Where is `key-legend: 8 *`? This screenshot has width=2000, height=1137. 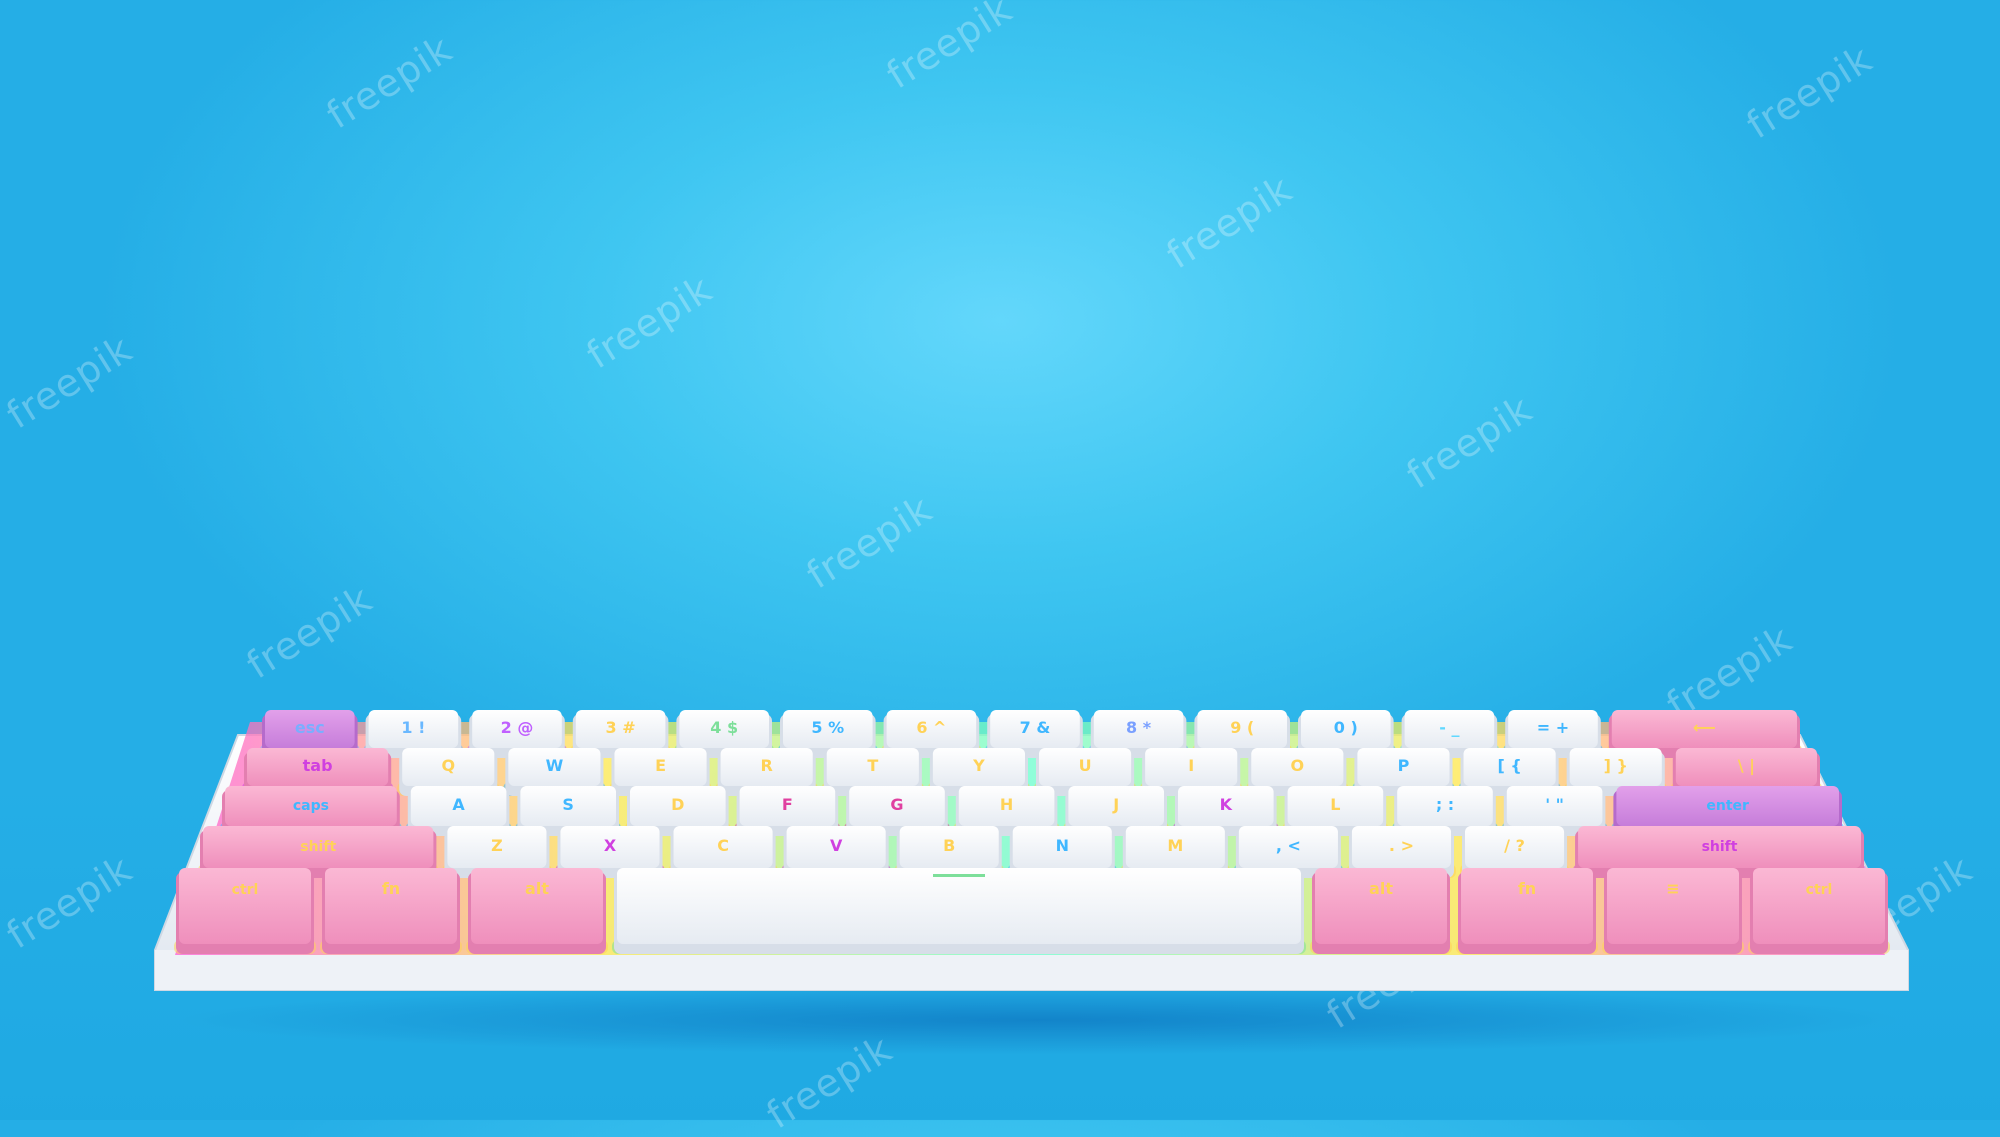
key-legend: 8 * is located at coordinates (1139, 727).